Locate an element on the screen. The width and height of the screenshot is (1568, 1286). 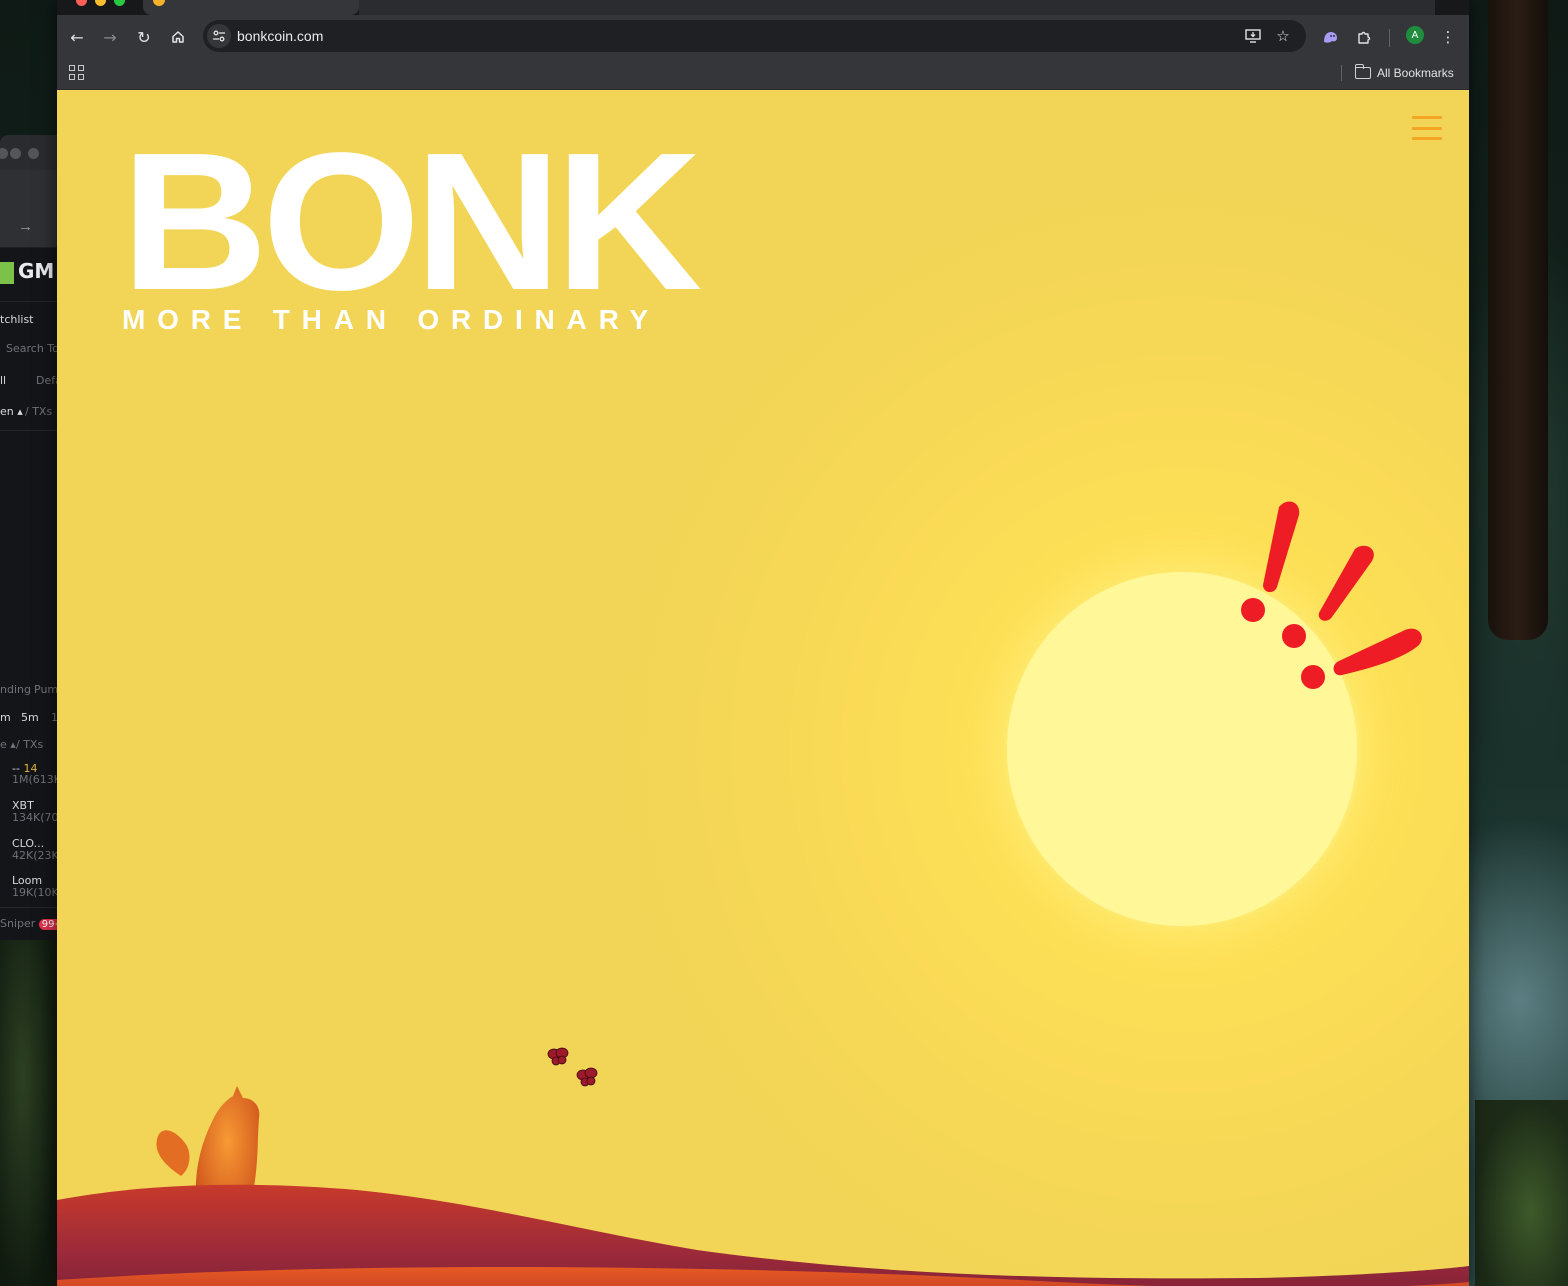
bonk-logo: BONK is located at coordinates (411, 221).